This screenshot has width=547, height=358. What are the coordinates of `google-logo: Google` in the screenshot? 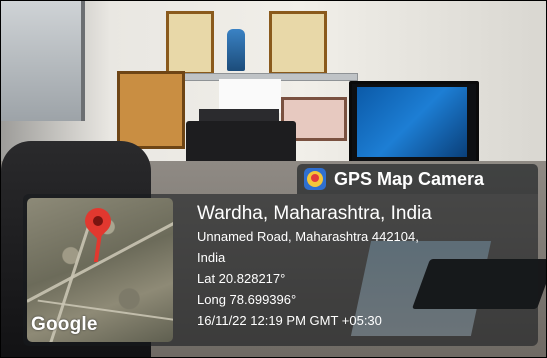 It's located at (64, 324).